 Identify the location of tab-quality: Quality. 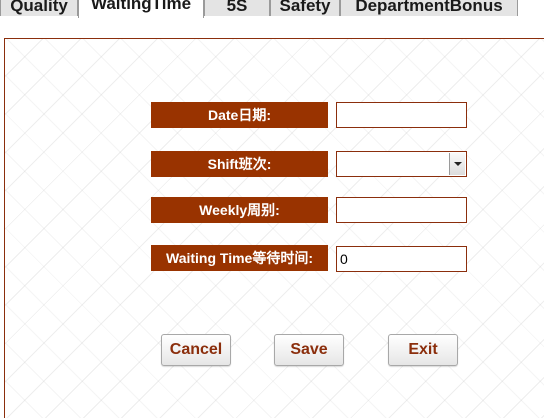
(39, 8).